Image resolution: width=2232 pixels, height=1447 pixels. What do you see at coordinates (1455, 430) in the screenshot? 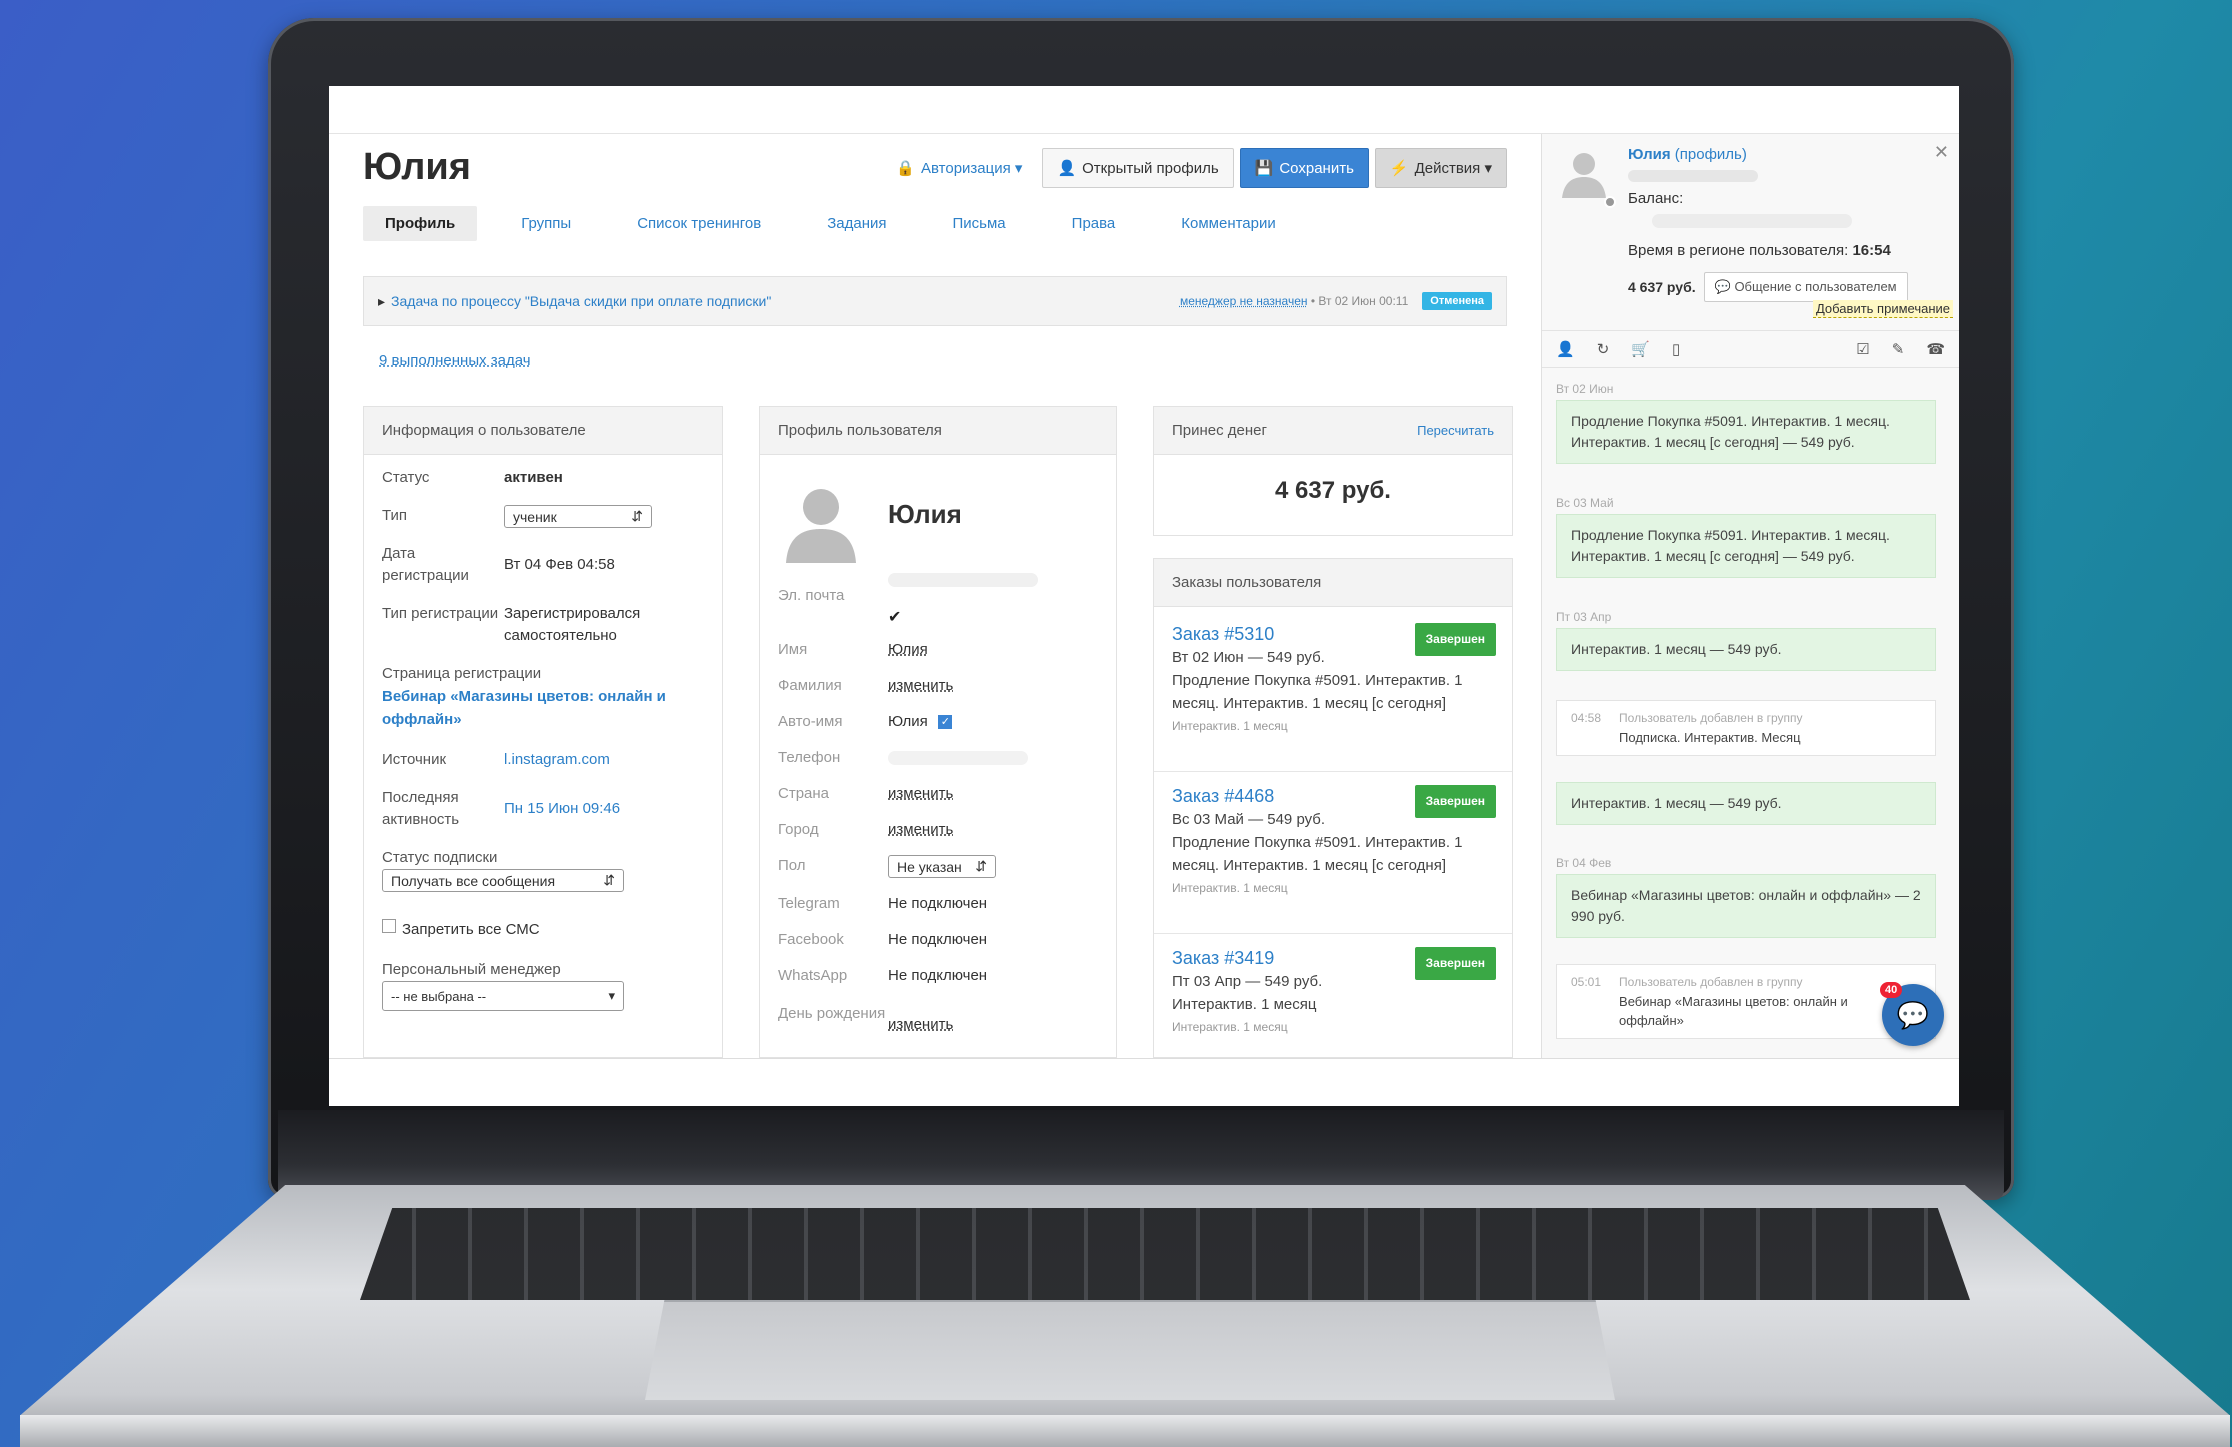
I see `recalc-link: Пересчитать` at bounding box center [1455, 430].